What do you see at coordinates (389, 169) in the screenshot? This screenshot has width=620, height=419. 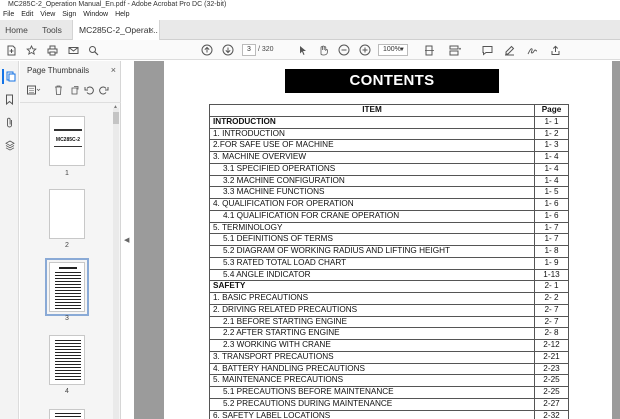 I see `table-row: 3.1 SPECIFIED OPERATIONS 1- 4` at bounding box center [389, 169].